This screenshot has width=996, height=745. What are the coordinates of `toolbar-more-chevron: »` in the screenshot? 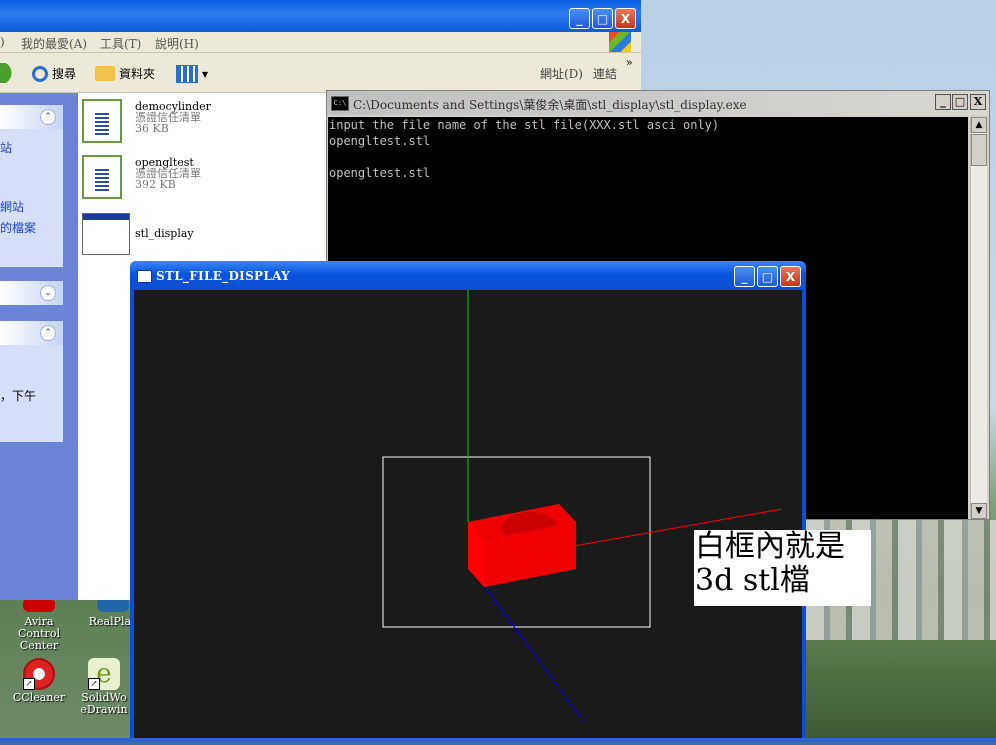 It's located at (629, 62).